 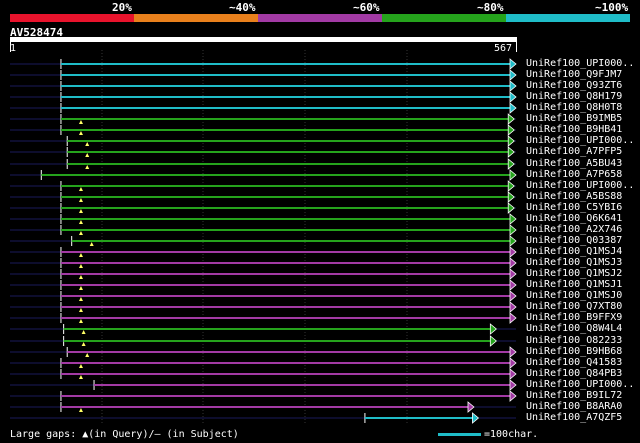 I want to click on hit-label: UniRef100_B9IL72, so click(x=574, y=396).